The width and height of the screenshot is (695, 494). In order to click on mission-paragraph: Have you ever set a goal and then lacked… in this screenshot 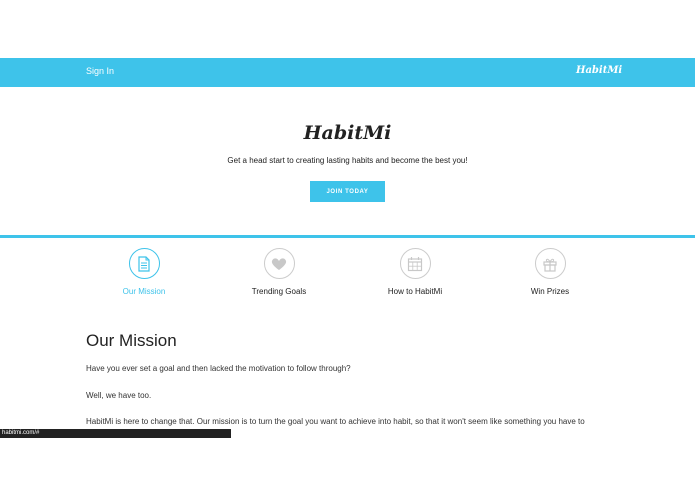, I will do `click(218, 368)`.